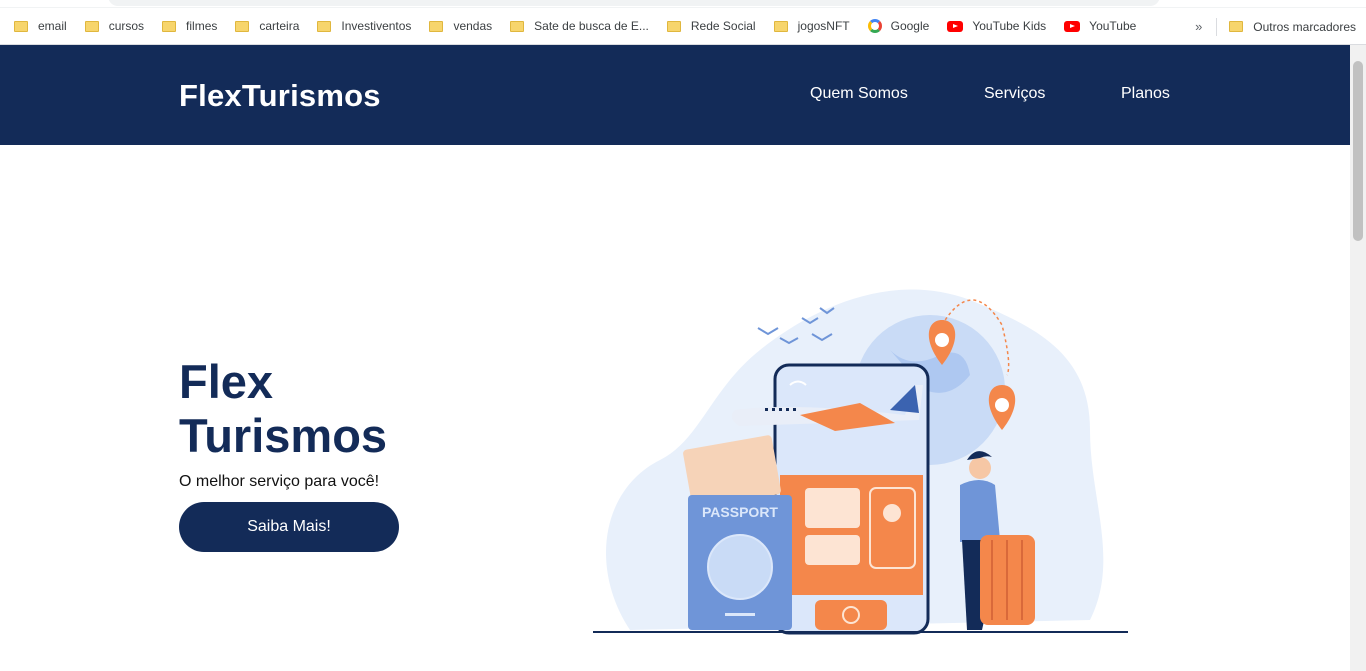 The image size is (1366, 671). Describe the element at coordinates (114, 26) in the screenshot. I see `bookmark-cursos: cursos` at that location.